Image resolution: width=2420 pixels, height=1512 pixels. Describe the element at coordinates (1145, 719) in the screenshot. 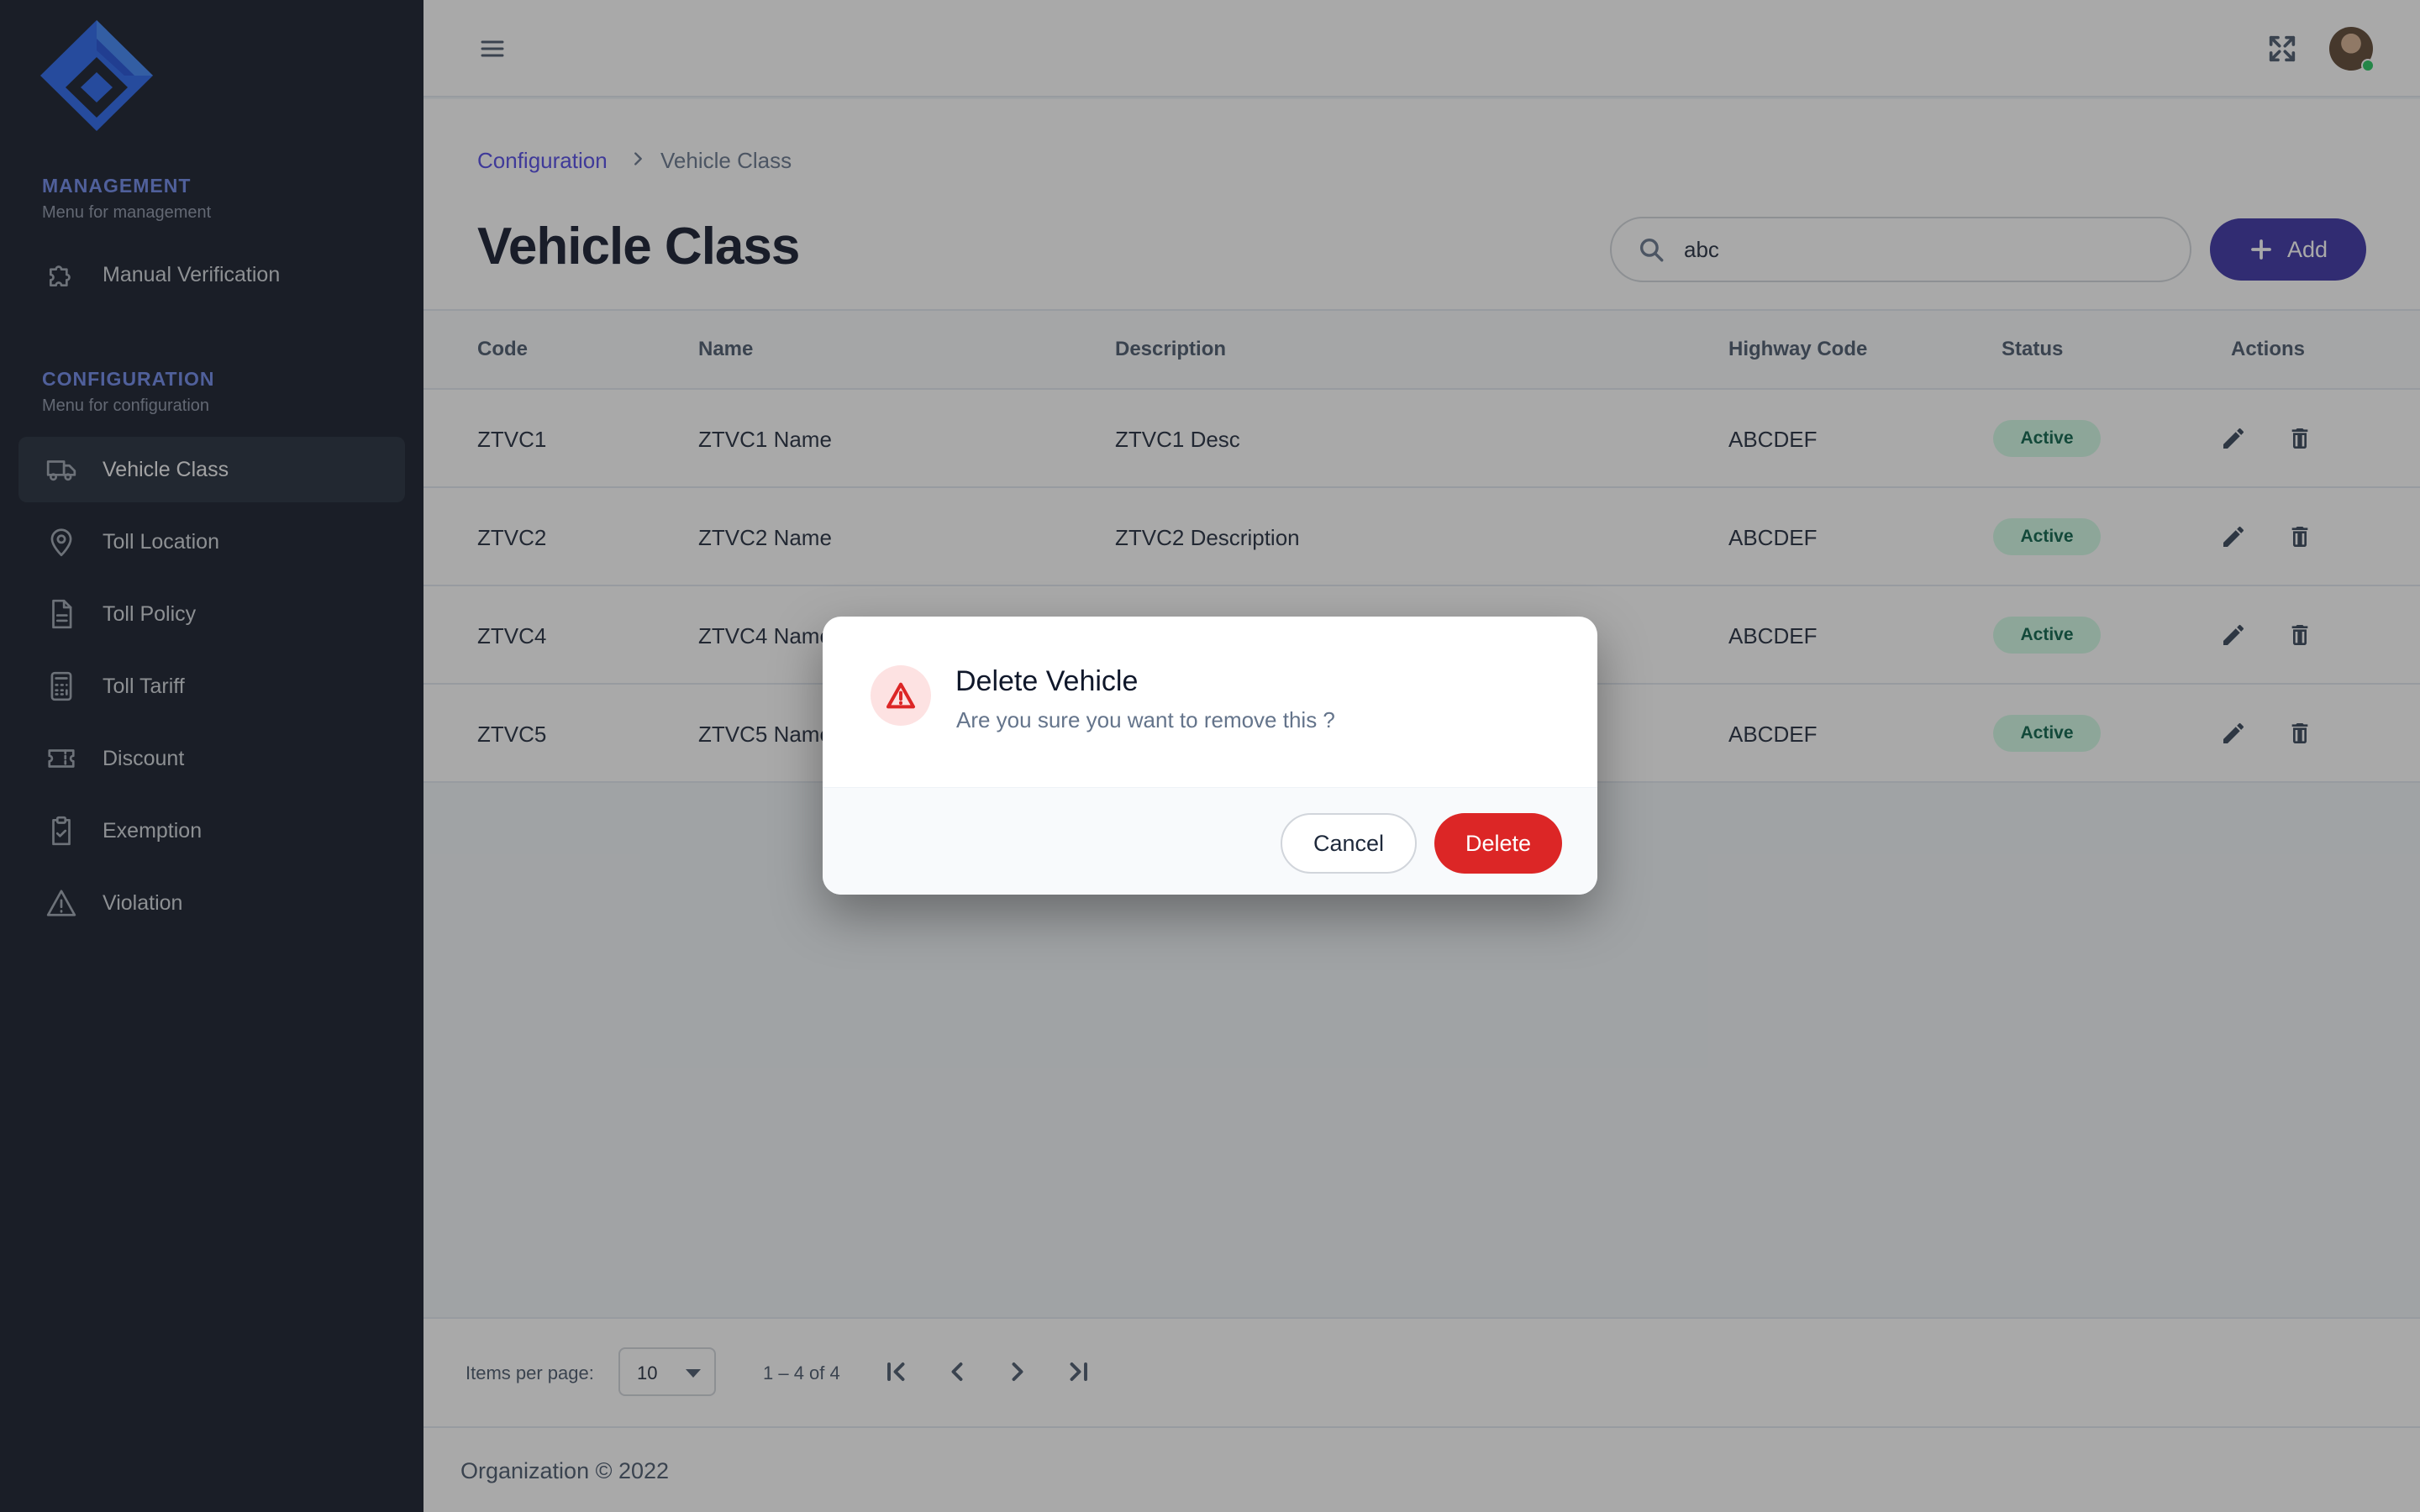

I see `dialog-message: Are you sure you want to remove this ?` at that location.